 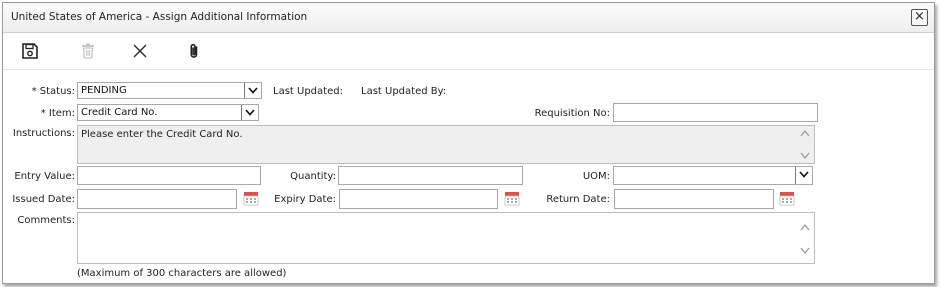 What do you see at coordinates (168, 112) in the screenshot?
I see `item-select: Credit Card No.` at bounding box center [168, 112].